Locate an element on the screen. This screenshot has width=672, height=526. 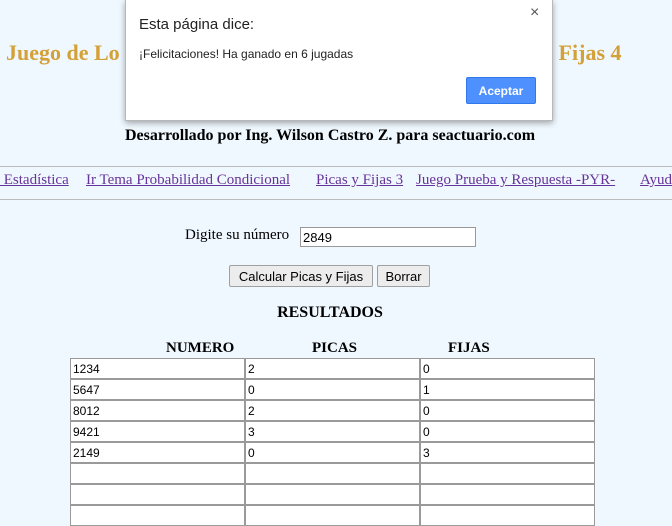
nav-link-estadistica: r Estadística is located at coordinates (34, 180).